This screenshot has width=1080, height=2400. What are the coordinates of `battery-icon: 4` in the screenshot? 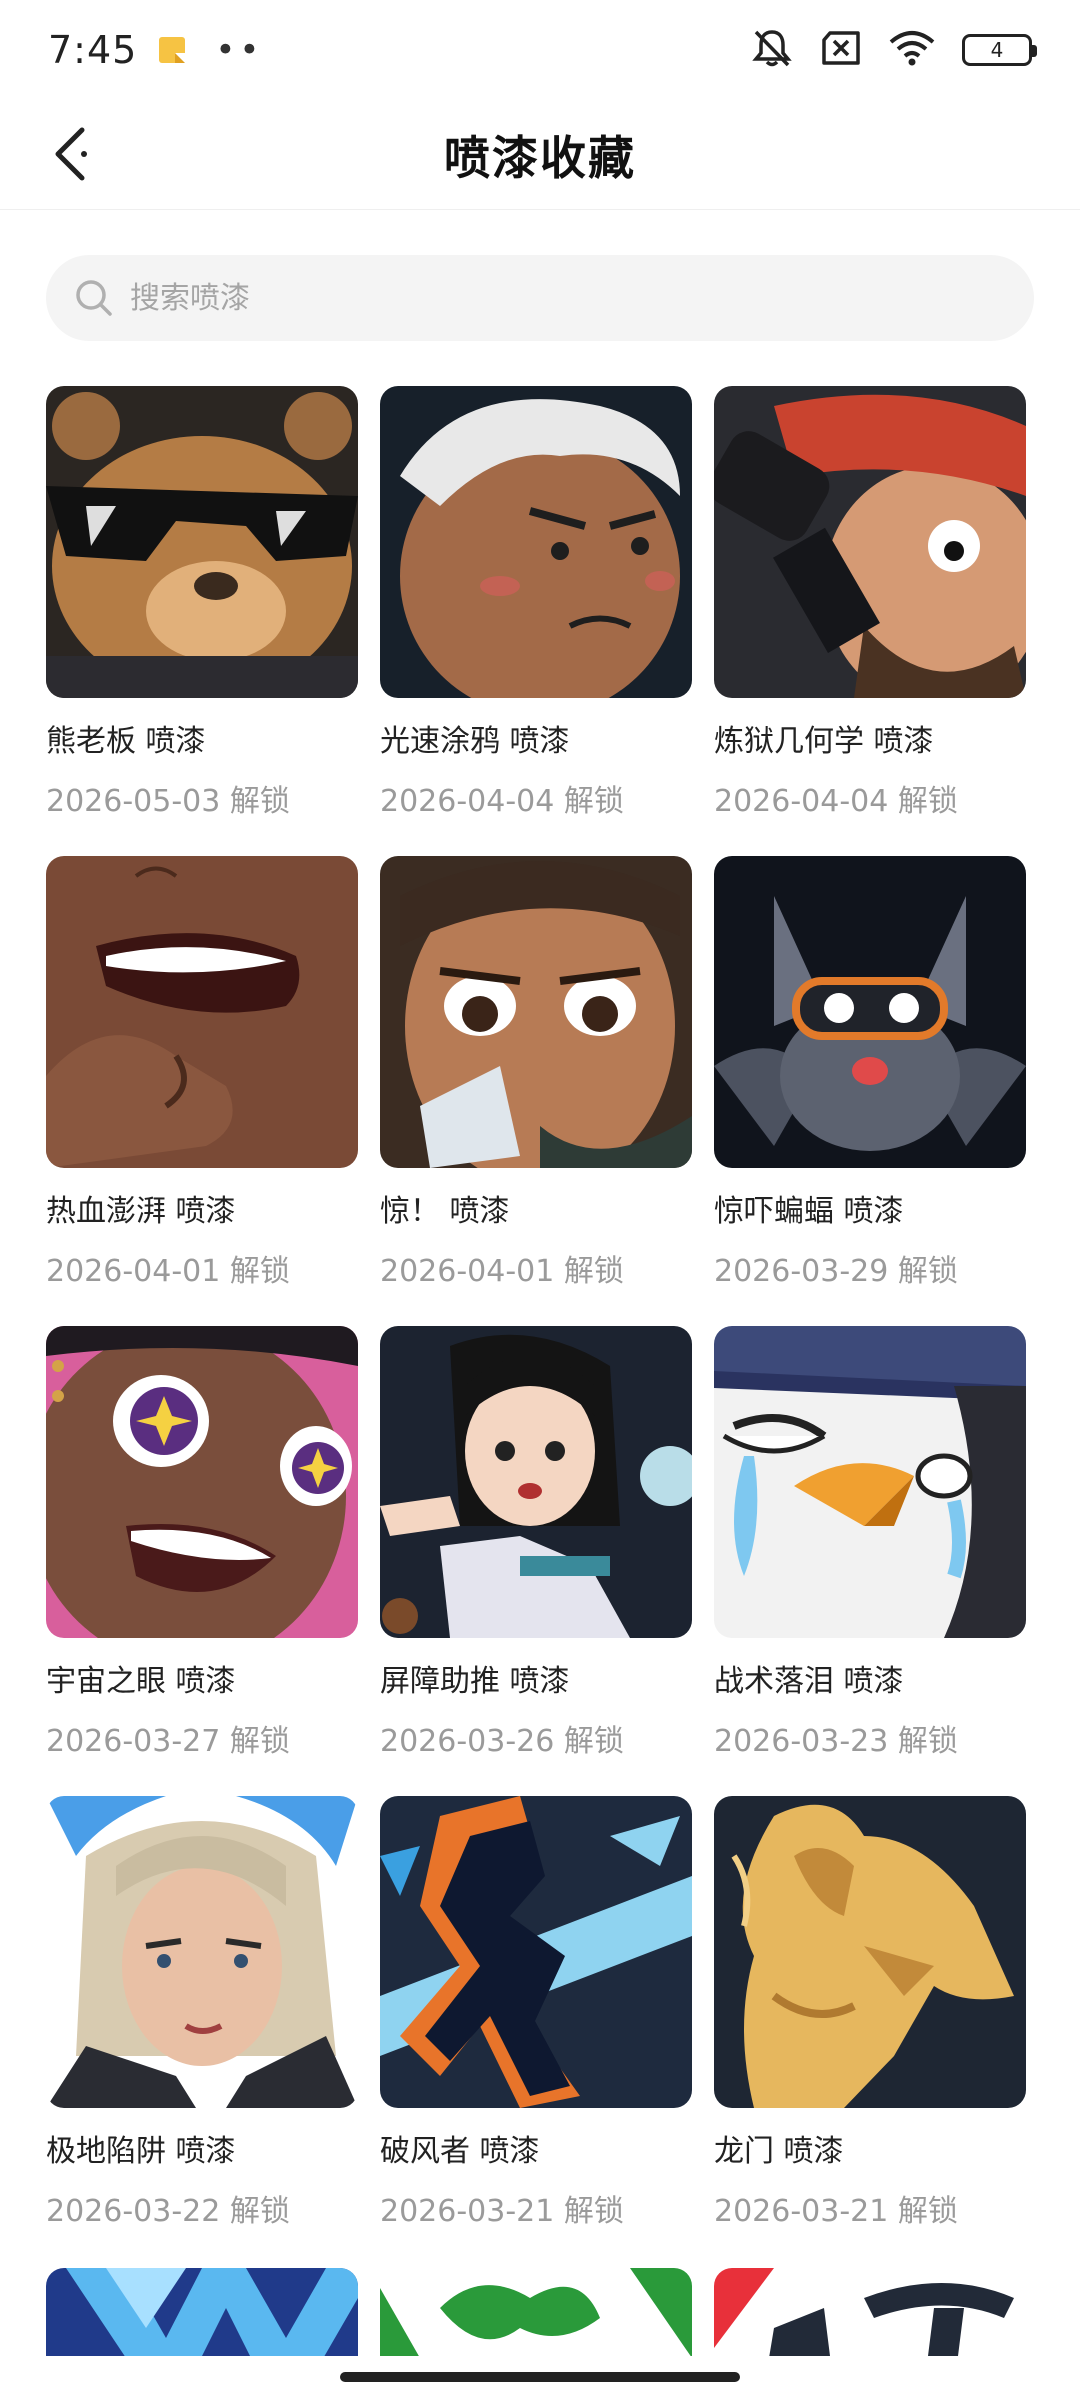 It's located at (999, 50).